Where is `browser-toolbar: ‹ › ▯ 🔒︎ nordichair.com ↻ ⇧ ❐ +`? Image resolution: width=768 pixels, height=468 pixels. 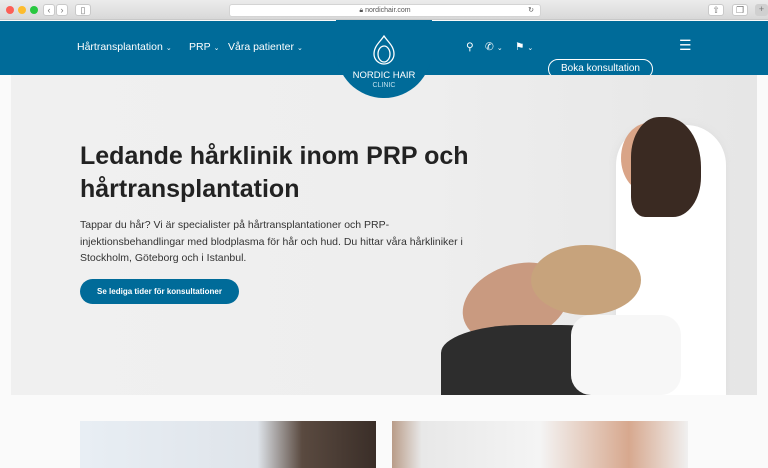 browser-toolbar: ‹ › ▯ 🔒︎ nordichair.com ↻ ⇧ ❐ + is located at coordinates (384, 10).